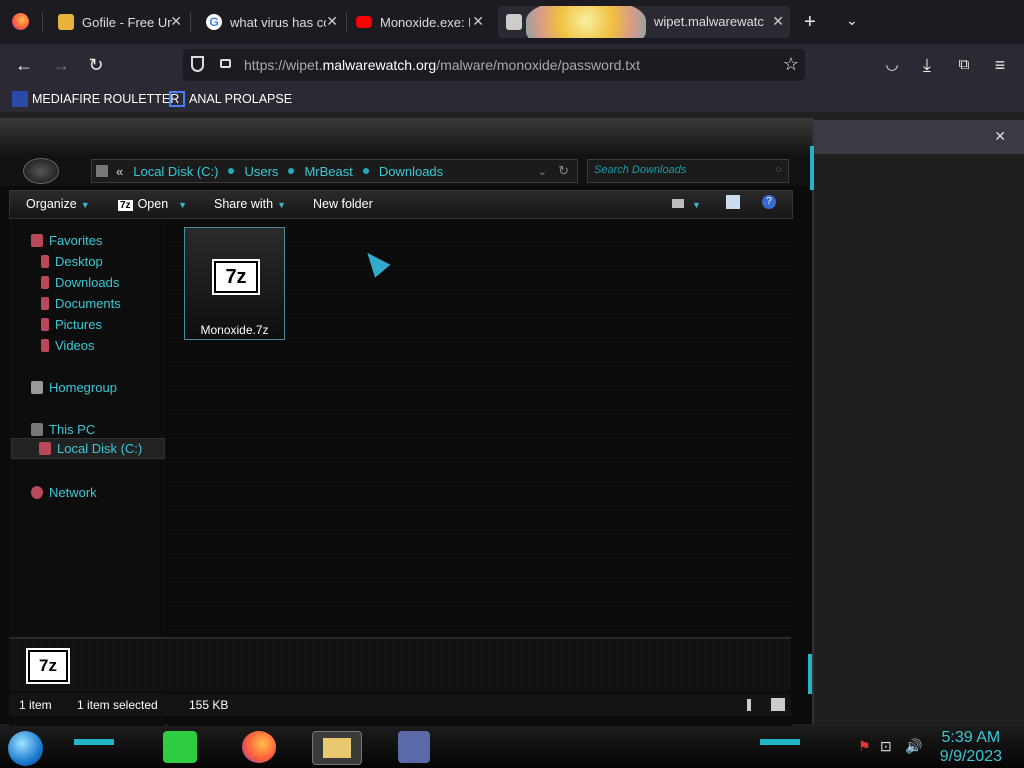 This screenshot has width=1024, height=768. I want to click on item-count: 1 item, so click(35, 705).